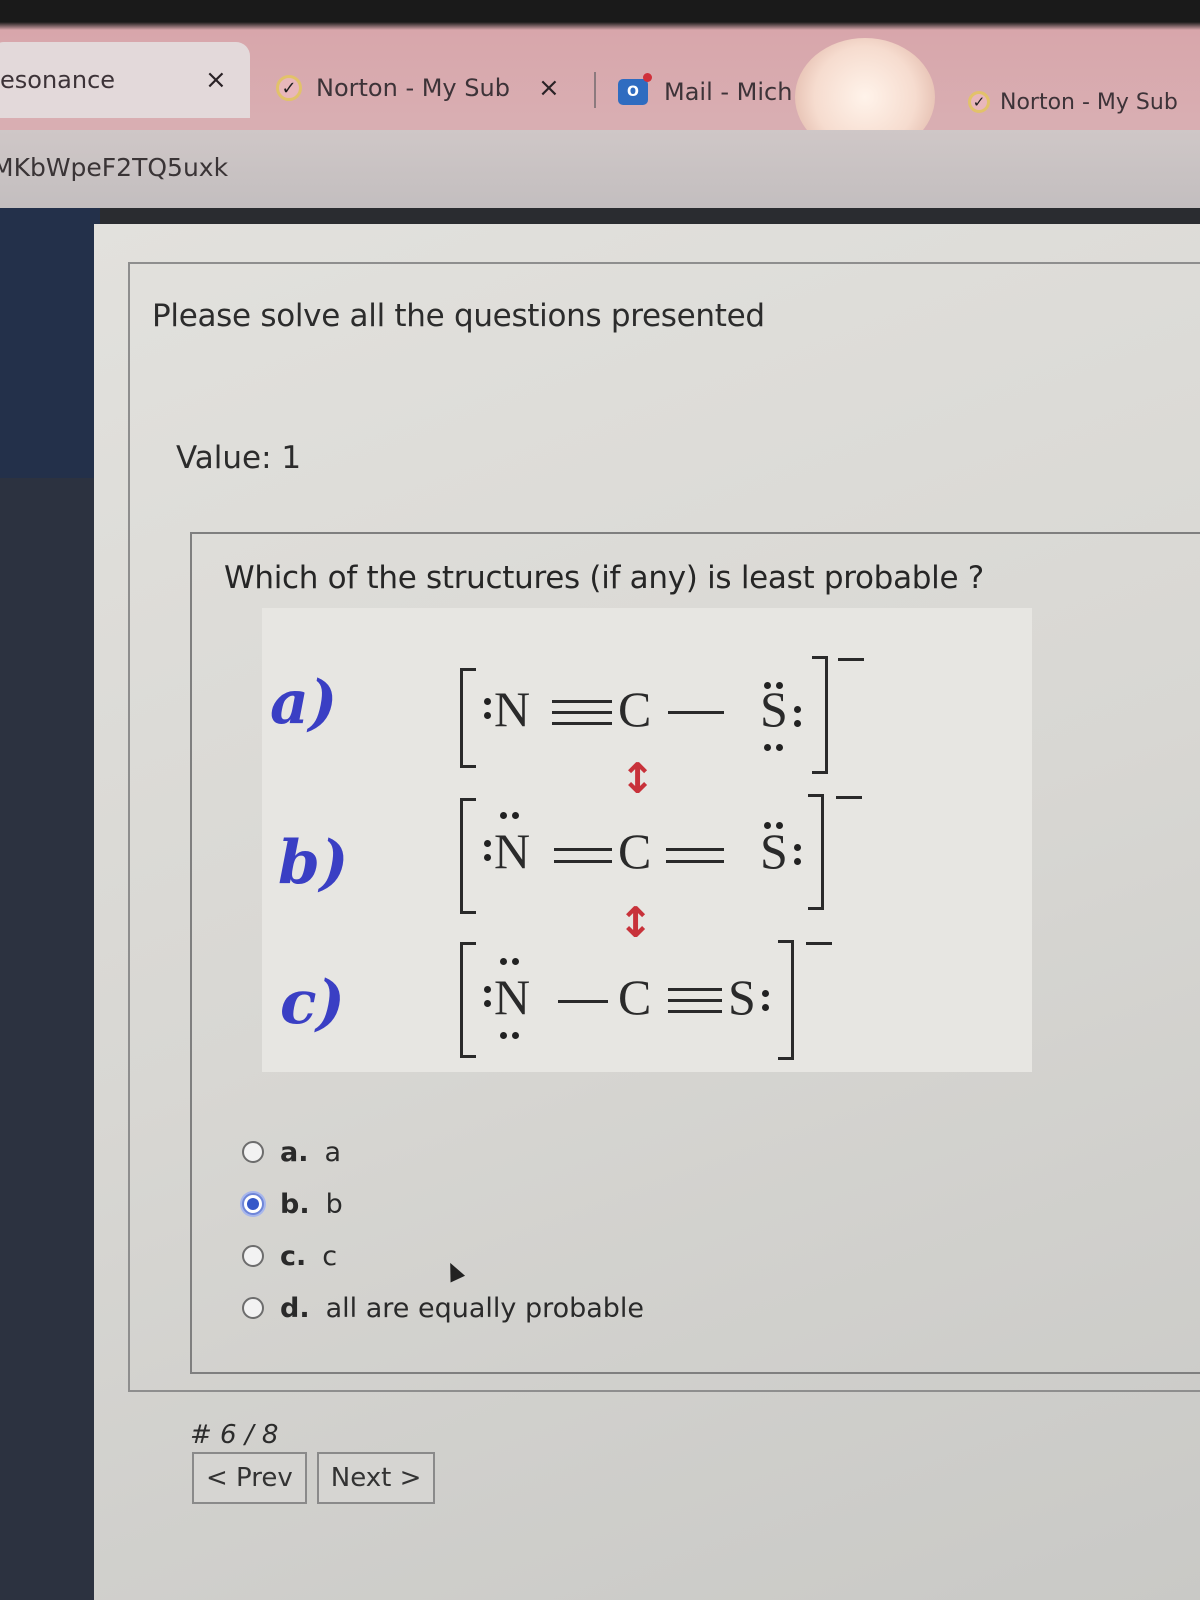  What do you see at coordinates (595, 90) in the screenshot?
I see `tab-separator` at bounding box center [595, 90].